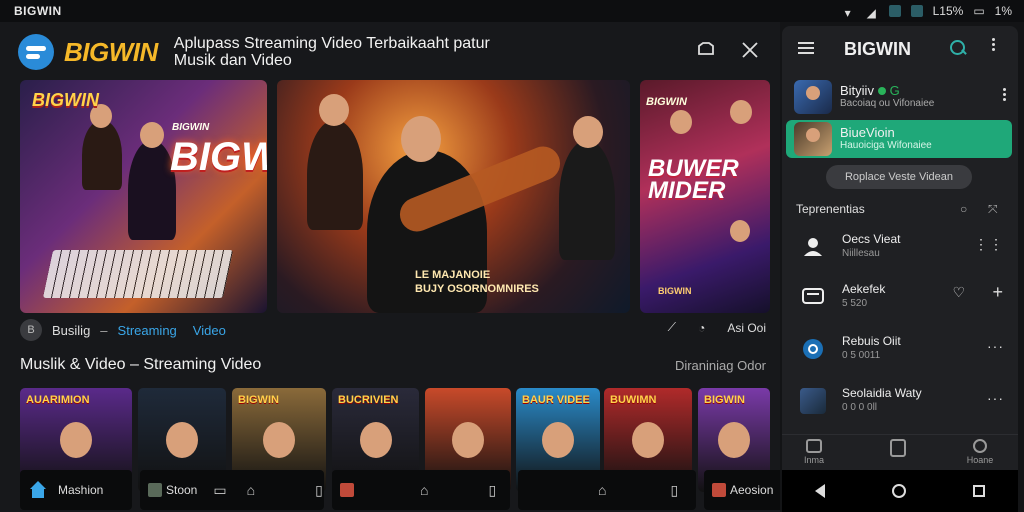  I want to click on bottom-dock: Mashion Stoon ▭ ⌂ ▯ ⌂ ▯ ⌂ ▯ Aeosion, so click(390, 490).